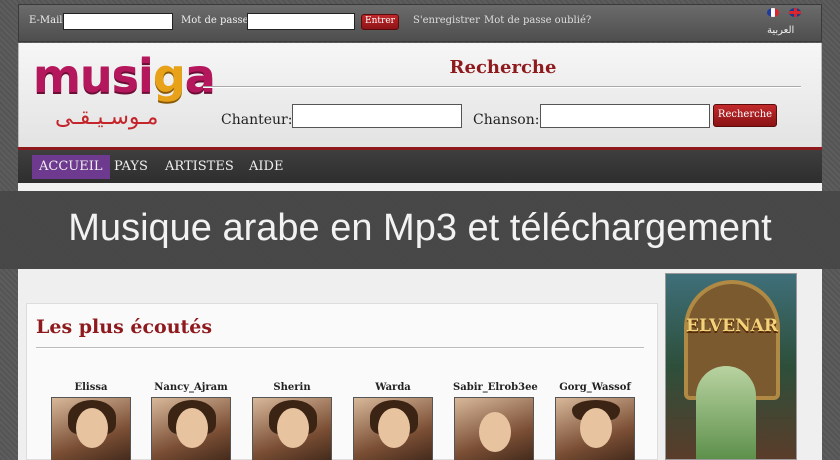 The width and height of the screenshot is (840, 460). Describe the element at coordinates (93, 76) in the screenshot. I see `logo-text-a: musi` at that location.